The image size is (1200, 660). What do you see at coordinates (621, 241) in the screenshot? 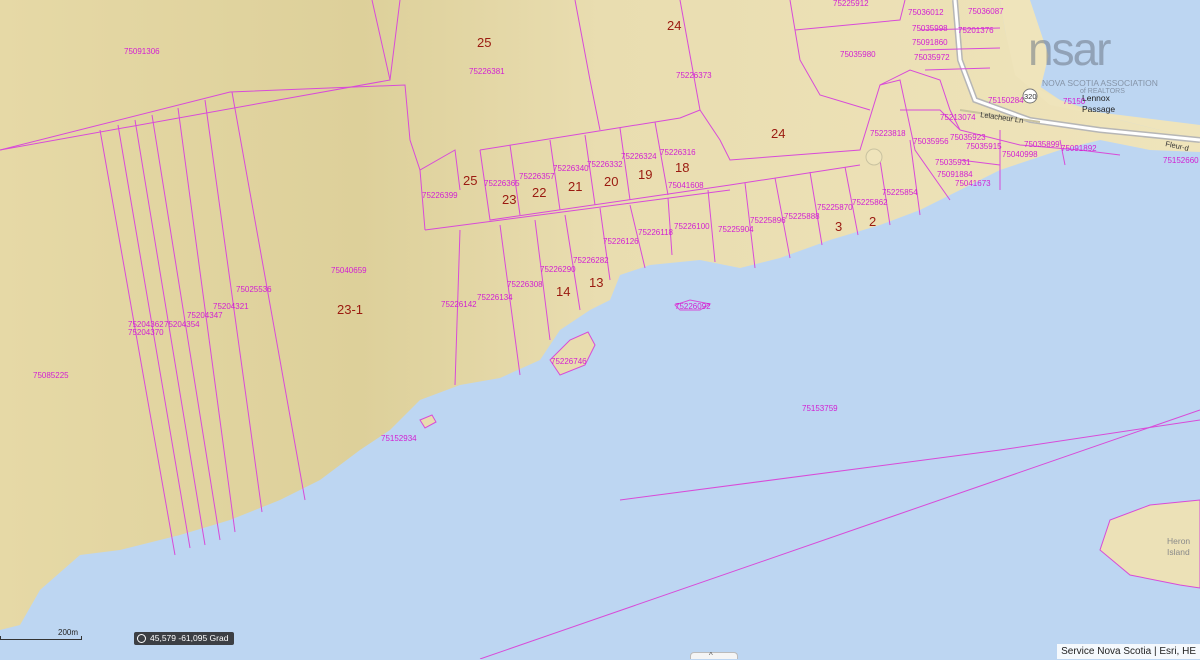
I see `parcel-id: 75226126` at bounding box center [621, 241].